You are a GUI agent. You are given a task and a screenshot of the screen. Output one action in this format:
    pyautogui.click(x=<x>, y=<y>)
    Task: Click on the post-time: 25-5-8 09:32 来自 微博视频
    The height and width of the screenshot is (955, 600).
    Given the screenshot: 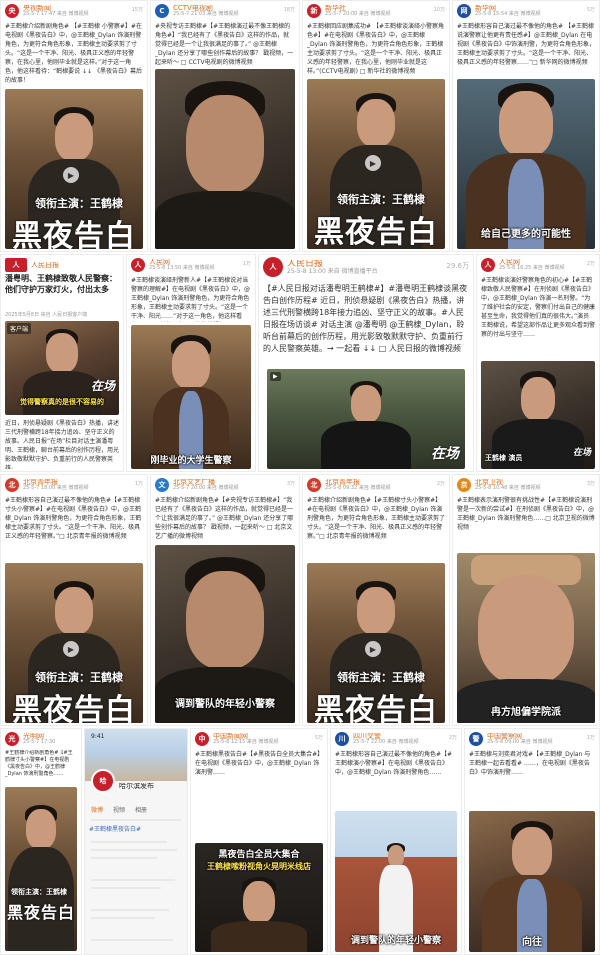 What is the action you would take?
    pyautogui.click(x=358, y=488)
    